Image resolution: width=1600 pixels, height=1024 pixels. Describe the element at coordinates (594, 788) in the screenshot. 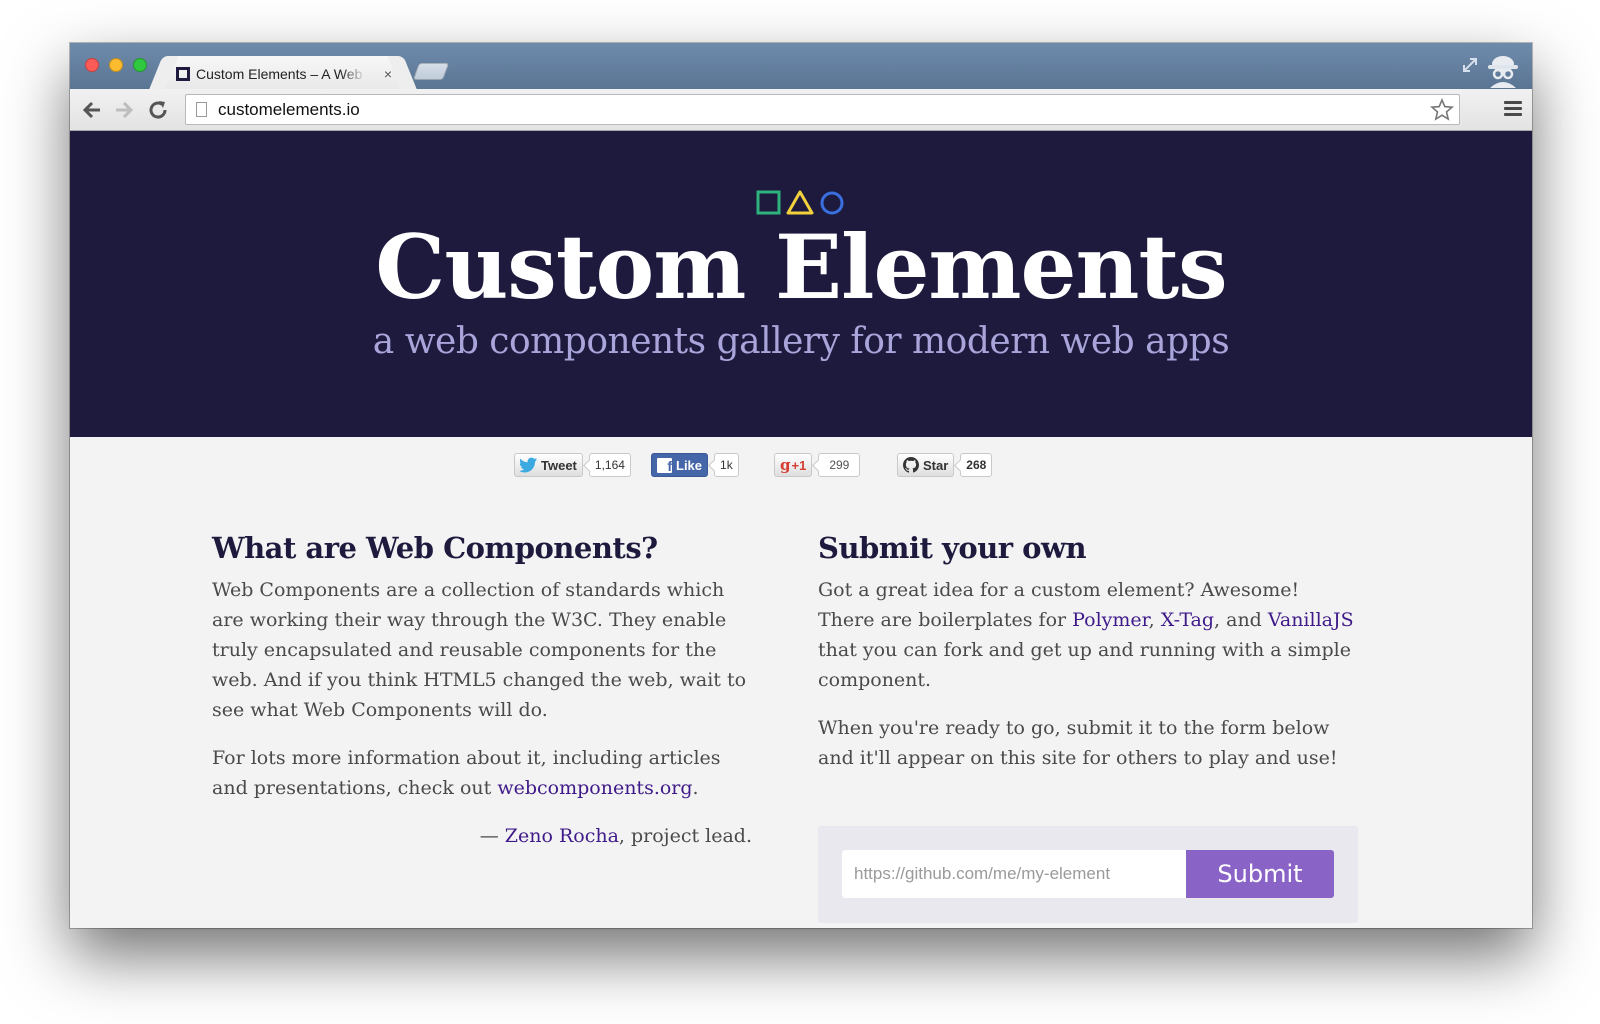

I see `webcomponents-link: webcomponents.org` at that location.